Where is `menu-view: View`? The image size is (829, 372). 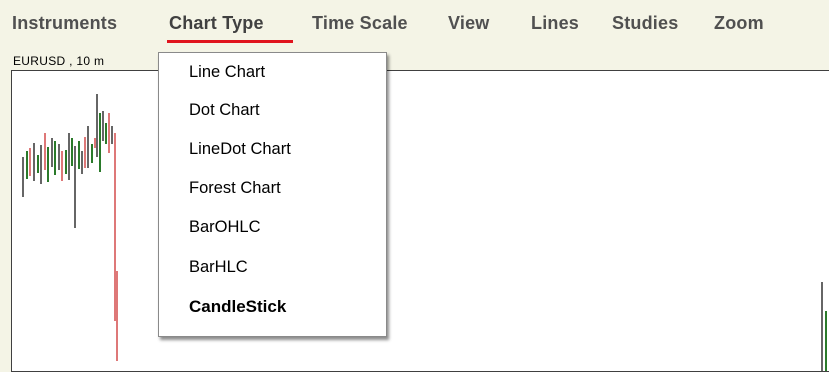
menu-view: View is located at coordinates (469, 23).